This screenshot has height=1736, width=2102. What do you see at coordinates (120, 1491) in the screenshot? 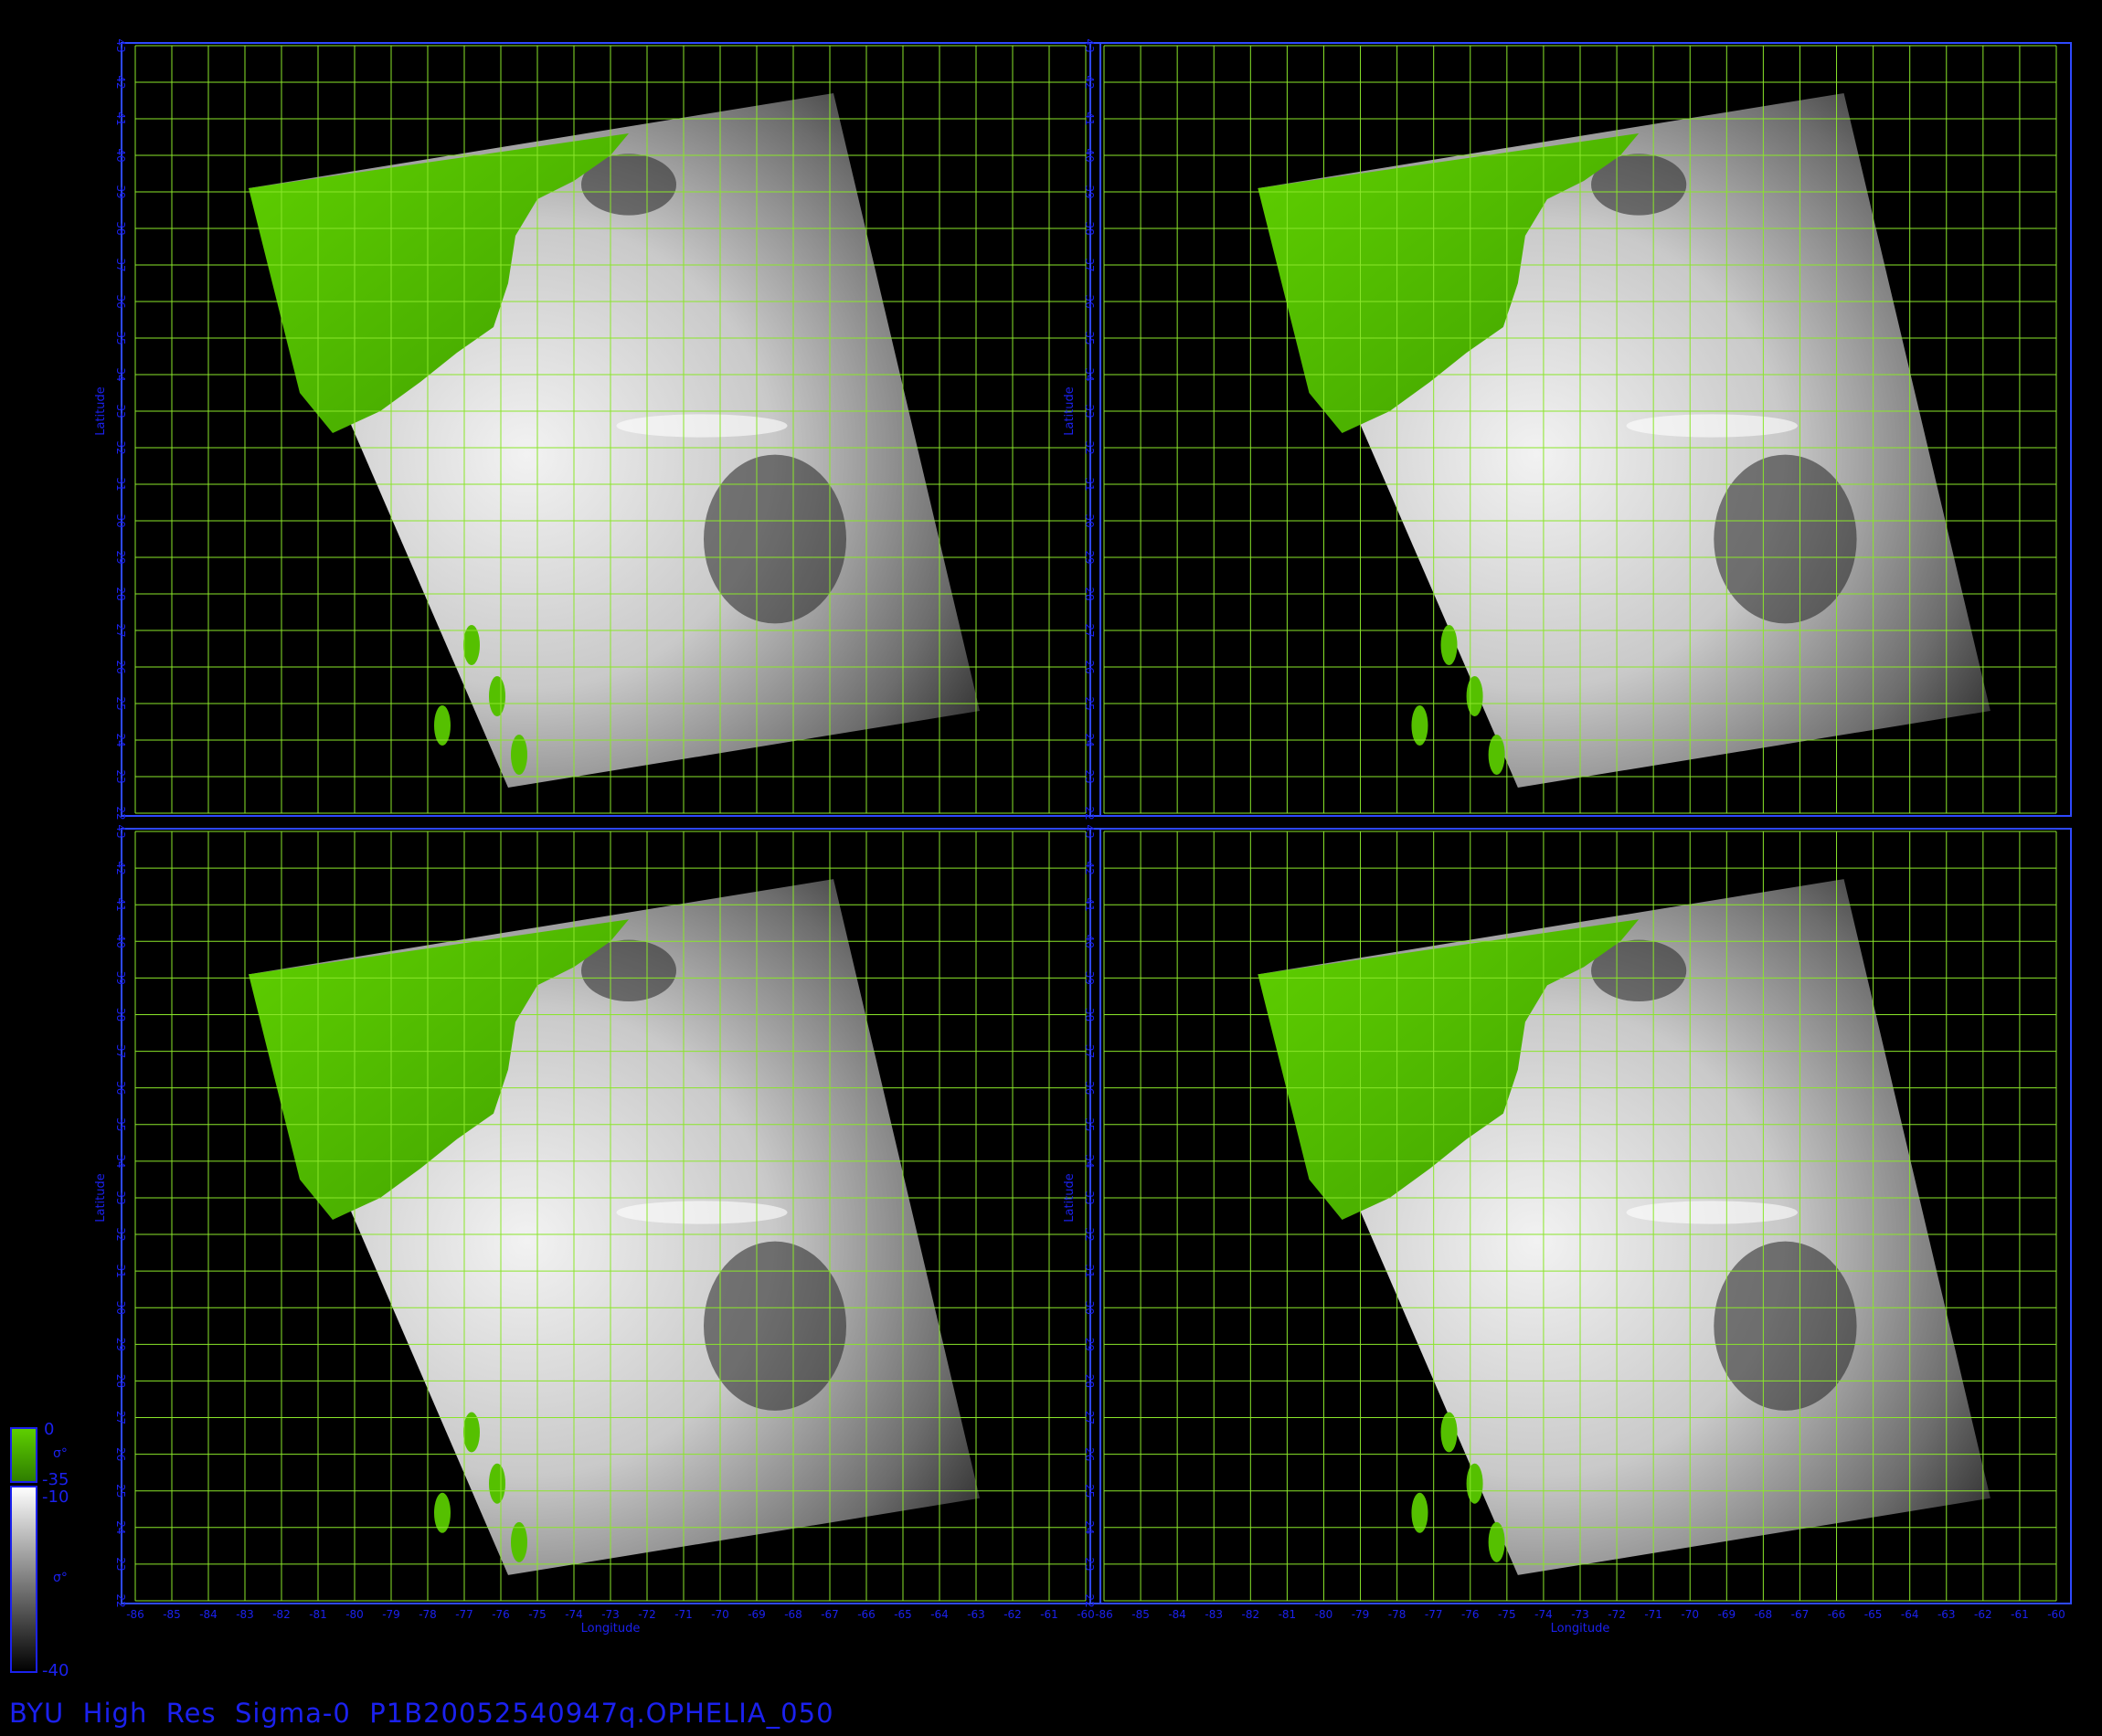
I see `lat-tick-label: 25` at bounding box center [120, 1491].